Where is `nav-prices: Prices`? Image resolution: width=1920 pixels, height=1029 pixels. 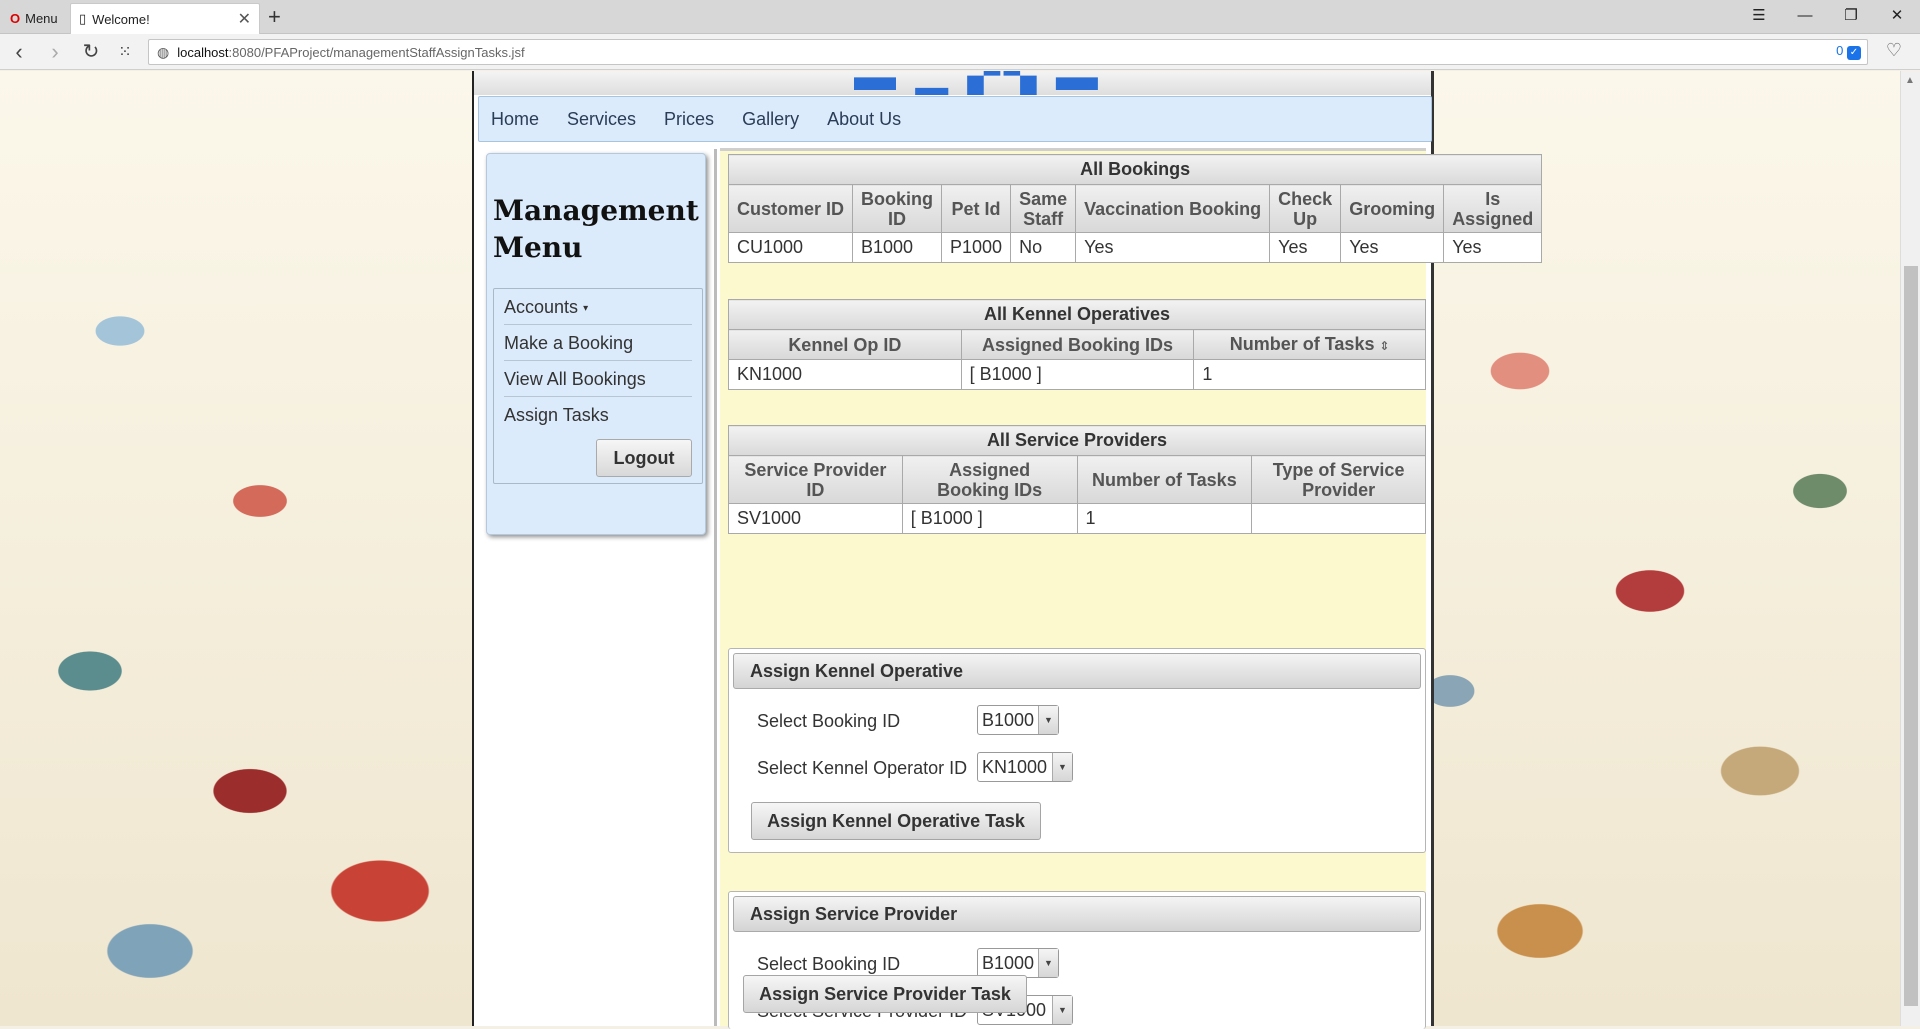
nav-prices: Prices is located at coordinates (689, 119).